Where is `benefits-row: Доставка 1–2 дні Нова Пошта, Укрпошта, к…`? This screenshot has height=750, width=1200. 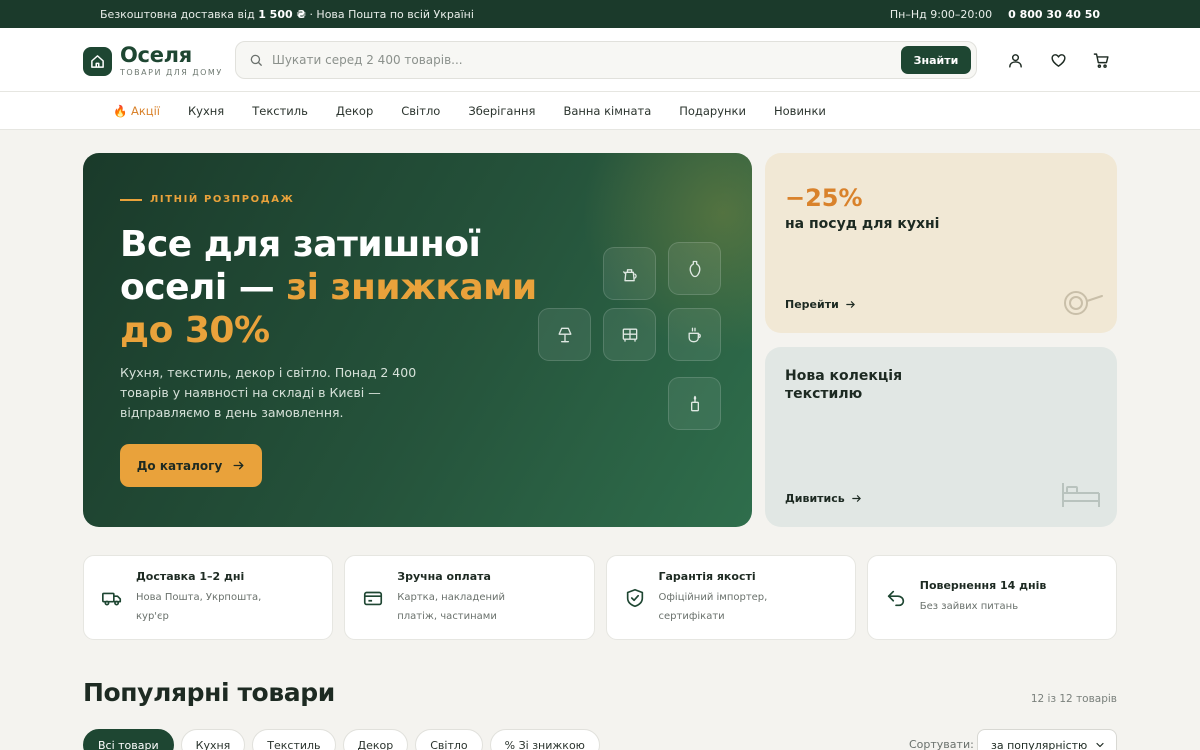
benefits-row: Доставка 1–2 дні Нова Пошта, Укрпошта, к… is located at coordinates (600, 597).